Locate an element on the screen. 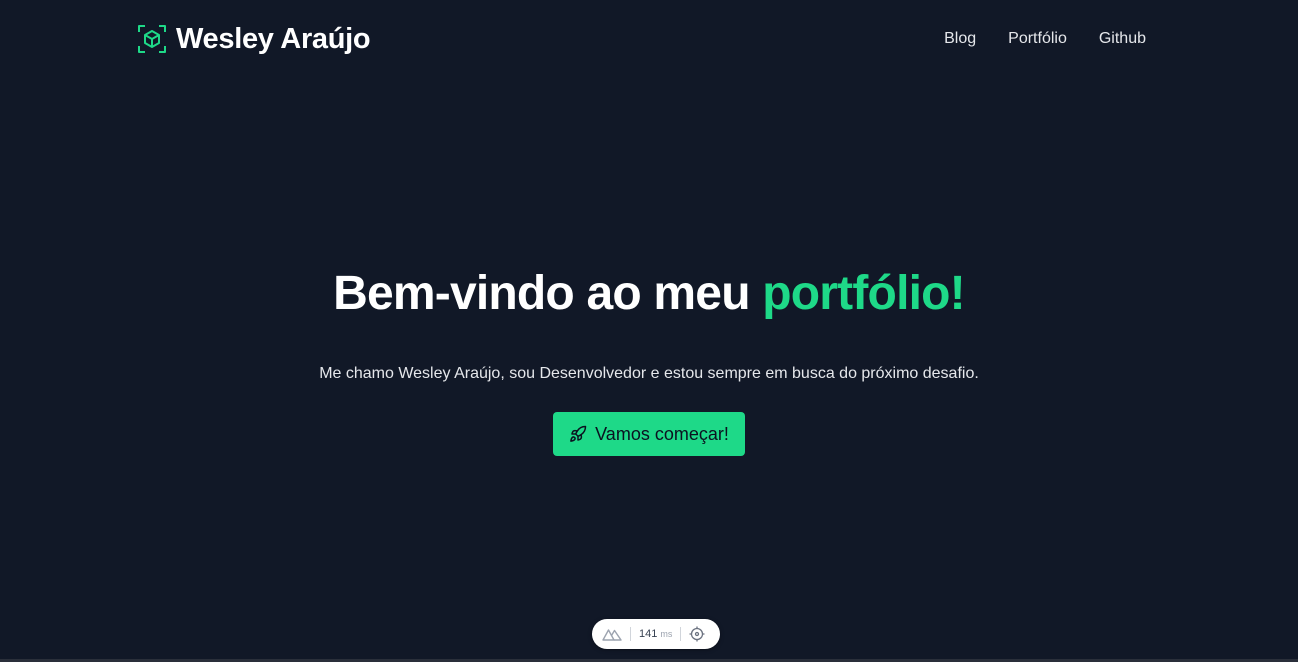  site-header: Wesley Araújo Blog Portfólio Github is located at coordinates (642, 39).